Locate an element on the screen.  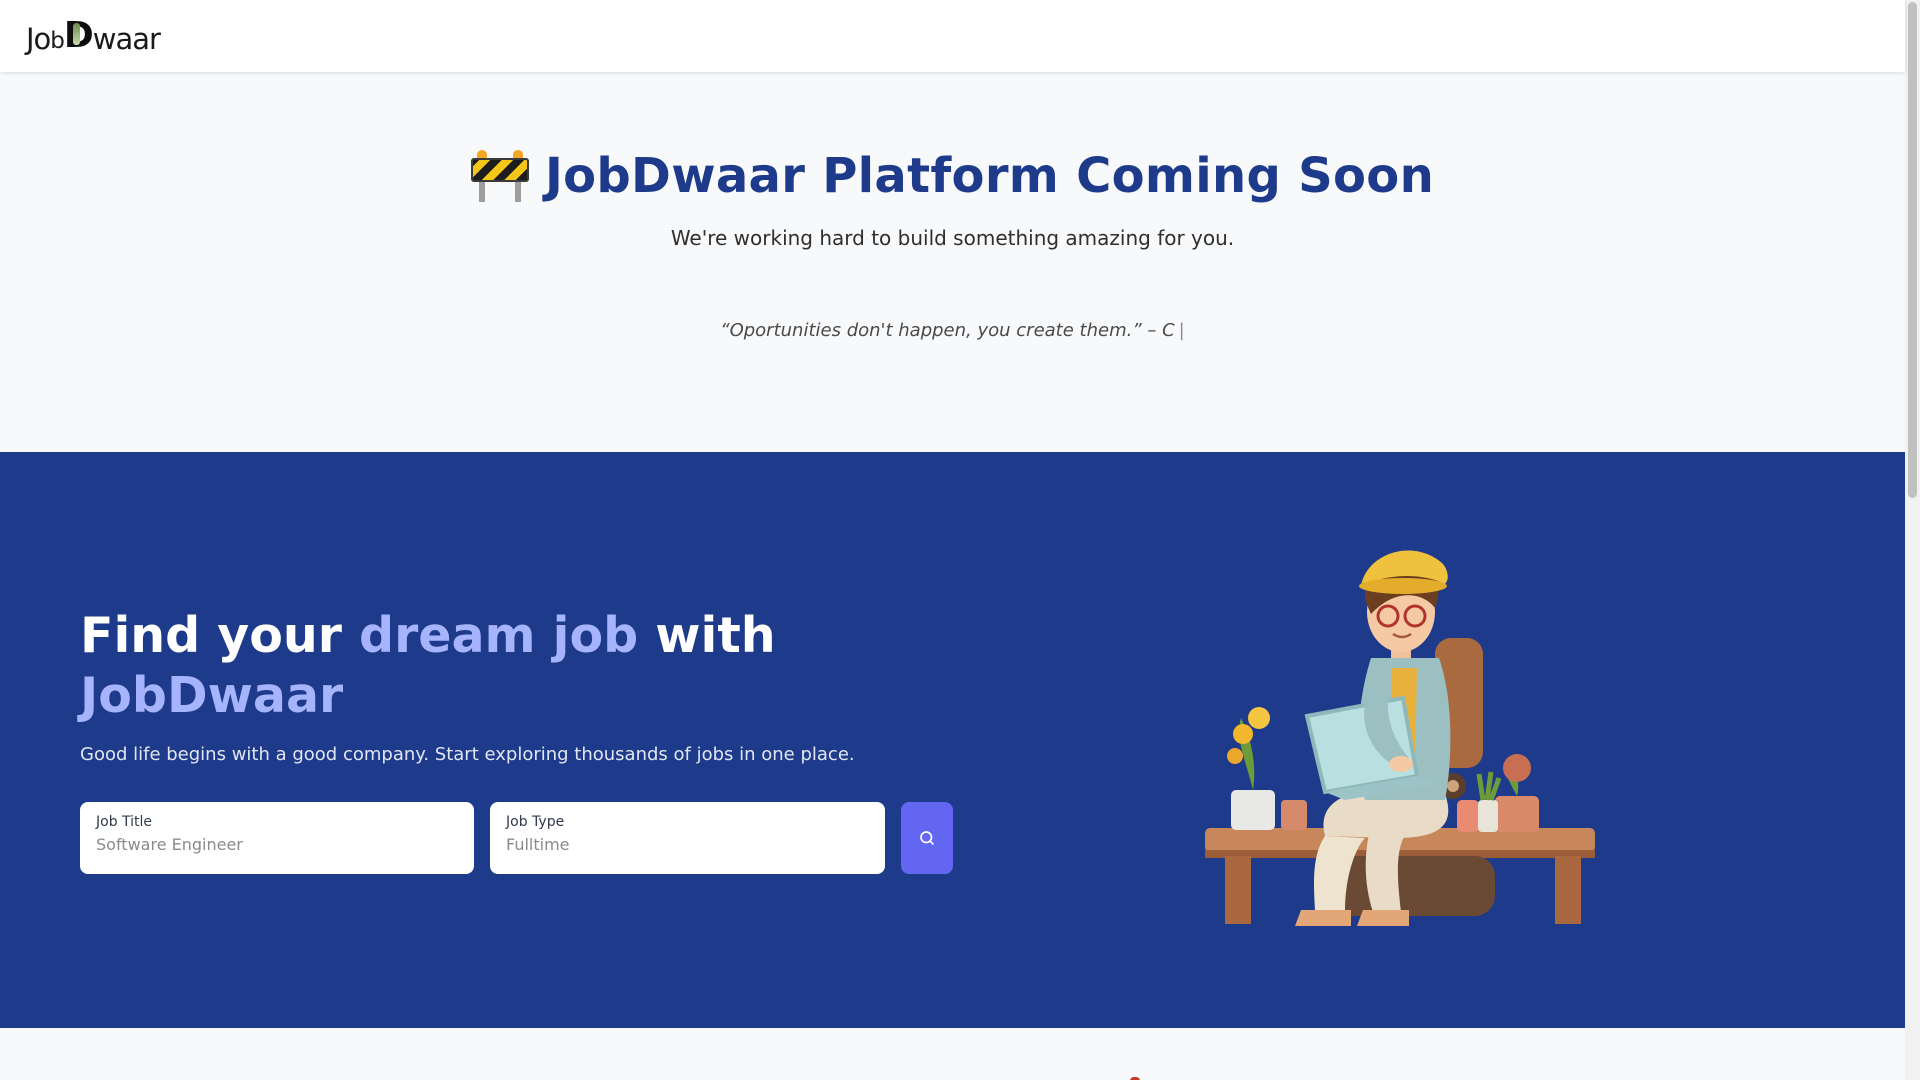
top-navbar: Jo b Dwaar is located at coordinates (952, 36).